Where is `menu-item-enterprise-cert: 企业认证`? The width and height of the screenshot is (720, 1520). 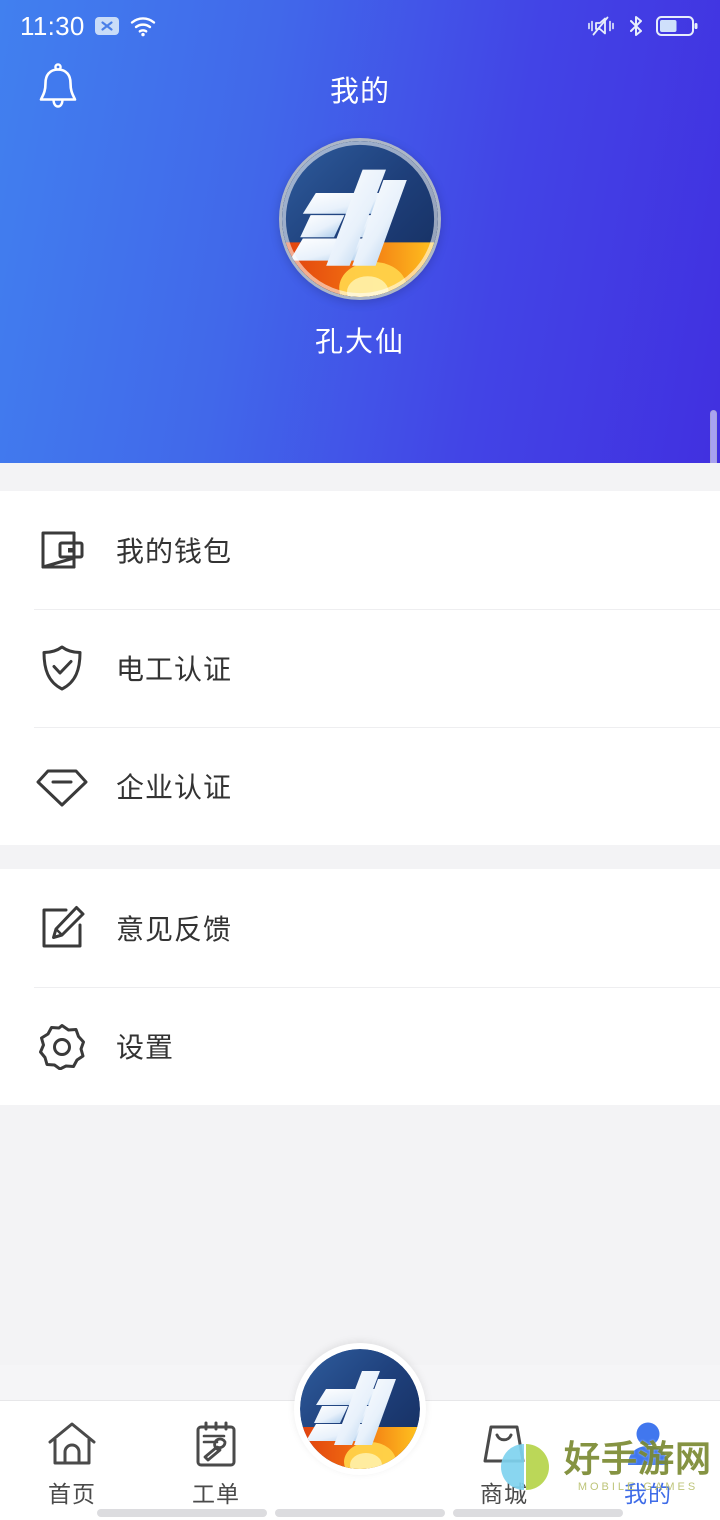 menu-item-enterprise-cert: 企业认证 is located at coordinates (360, 786).